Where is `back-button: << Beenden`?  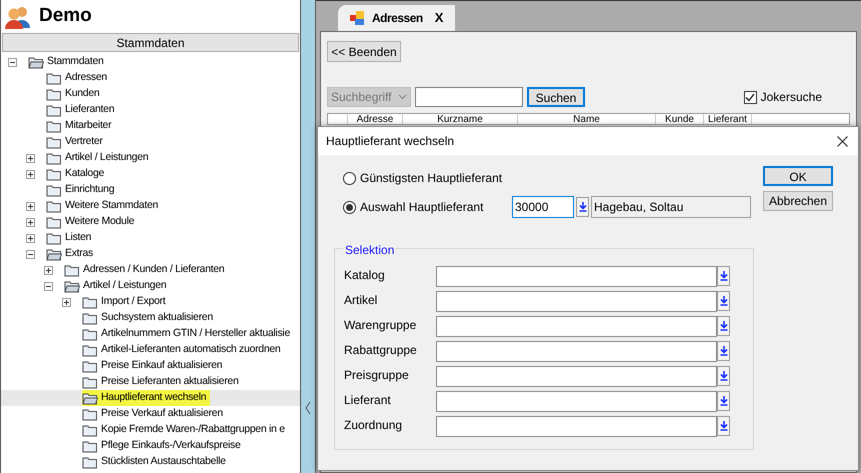 back-button: << Beenden is located at coordinates (364, 51).